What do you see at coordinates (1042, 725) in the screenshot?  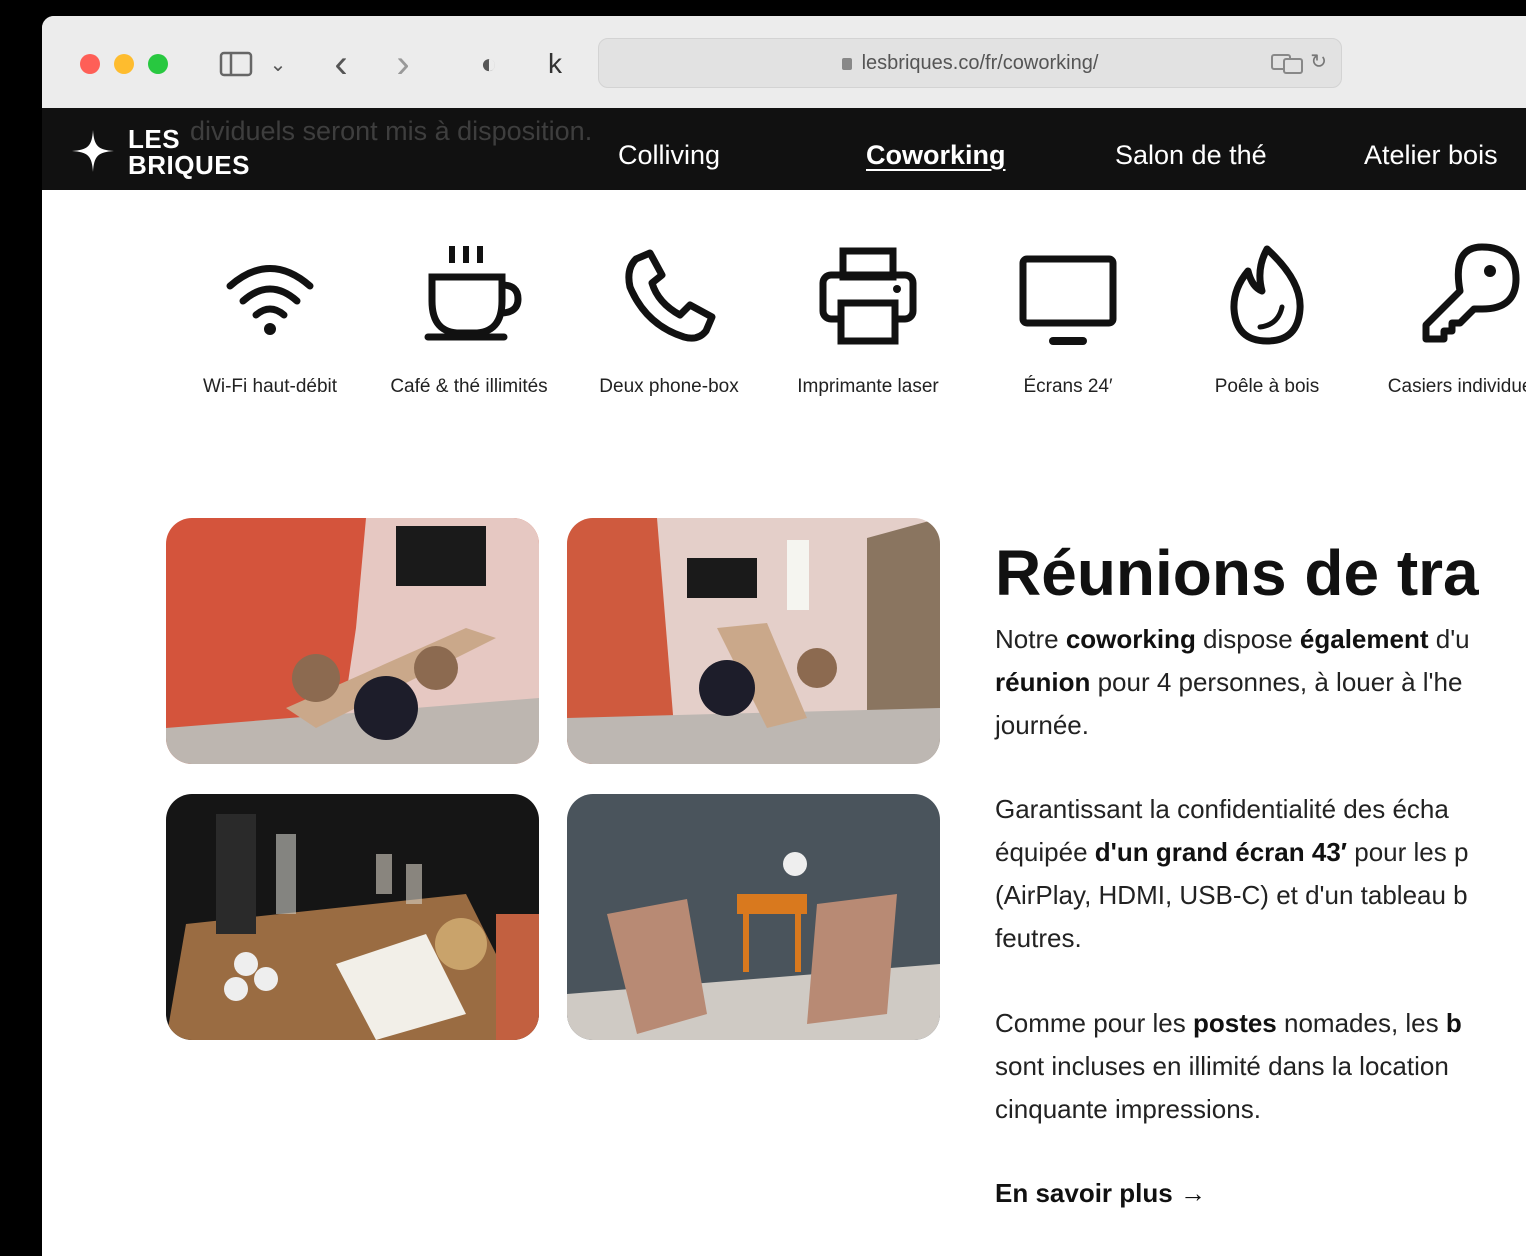 I see `text-span: journée.` at bounding box center [1042, 725].